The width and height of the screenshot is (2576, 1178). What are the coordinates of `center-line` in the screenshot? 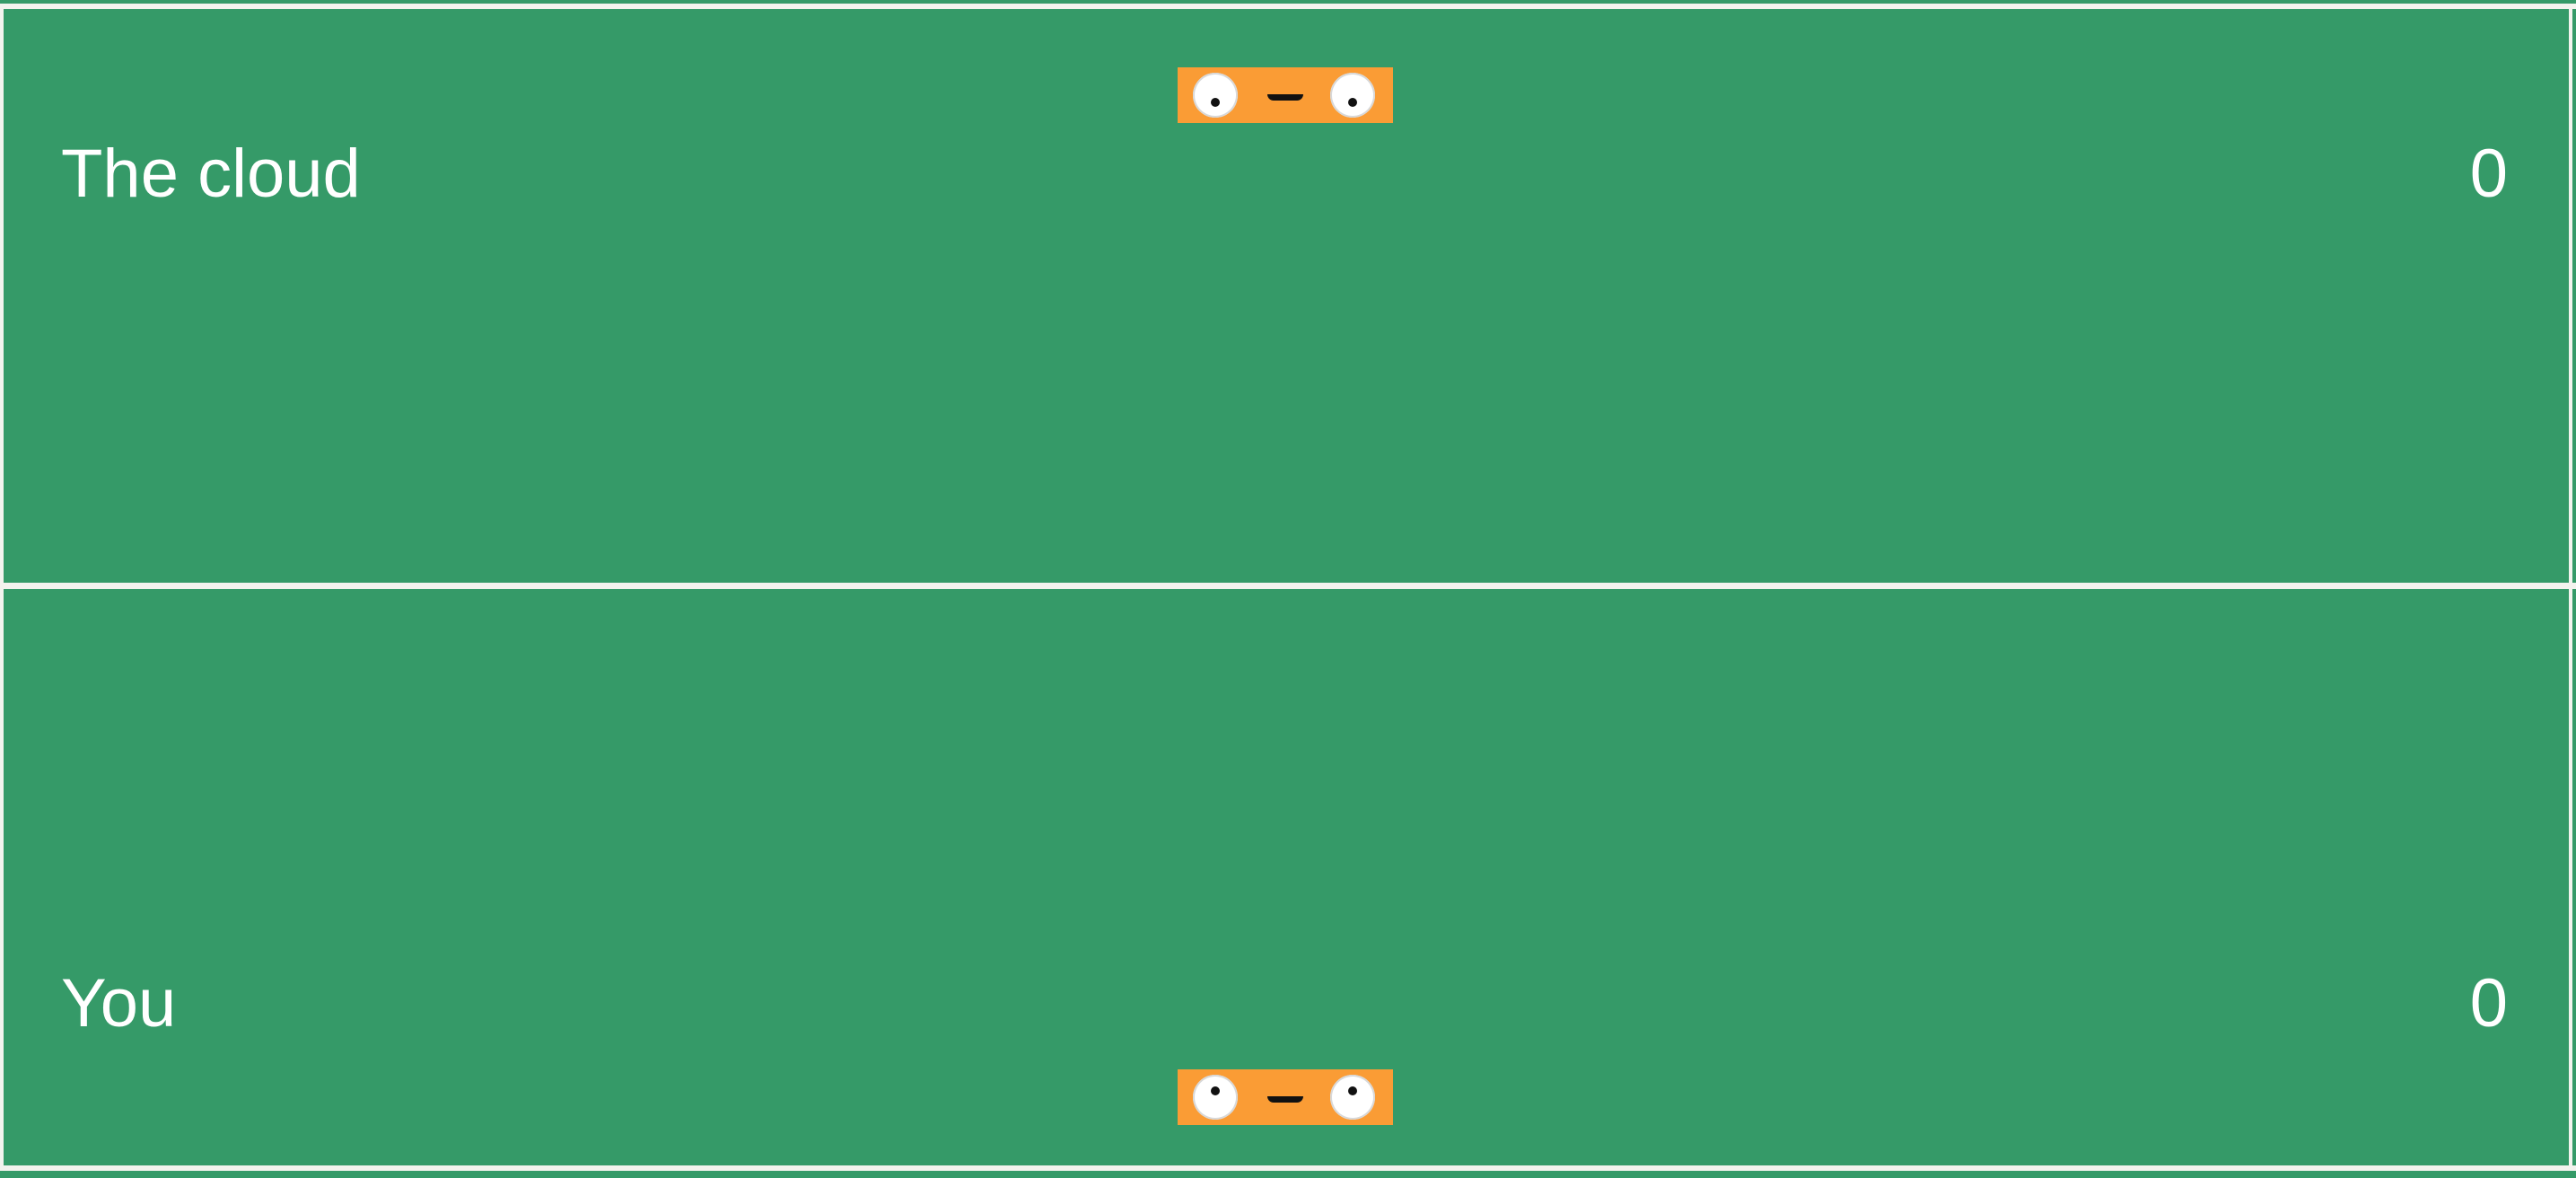 It's located at (1288, 586).